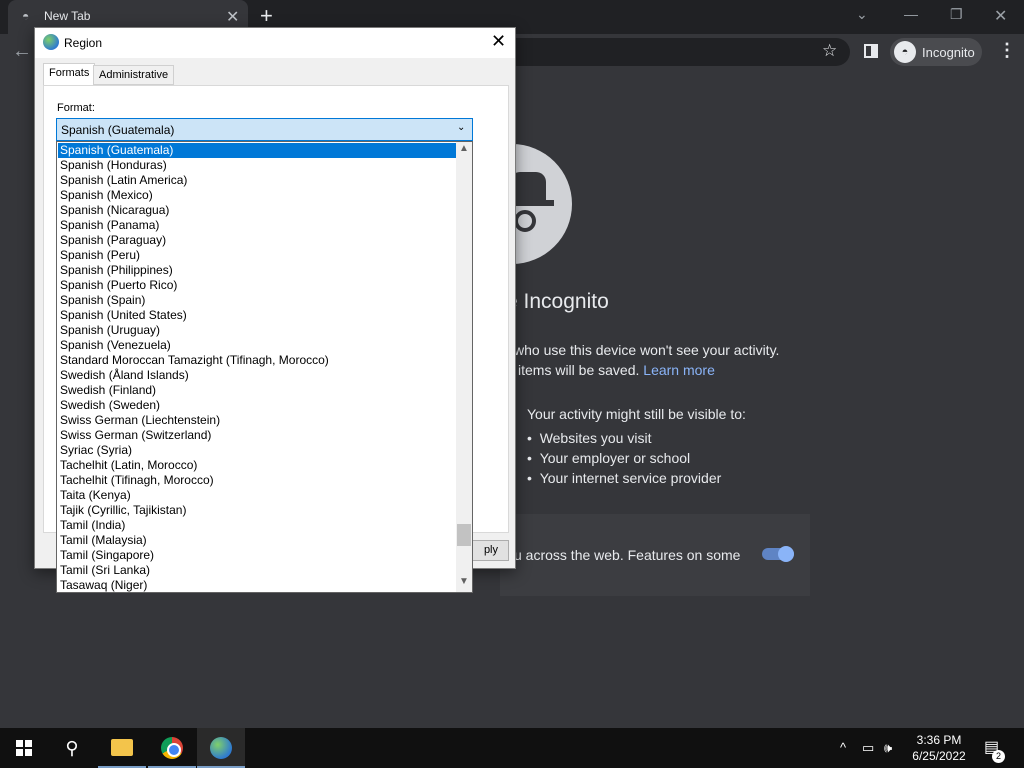 The height and width of the screenshot is (768, 1024). What do you see at coordinates (948, 52) in the screenshot?
I see `incognito-label: Incognito` at bounding box center [948, 52].